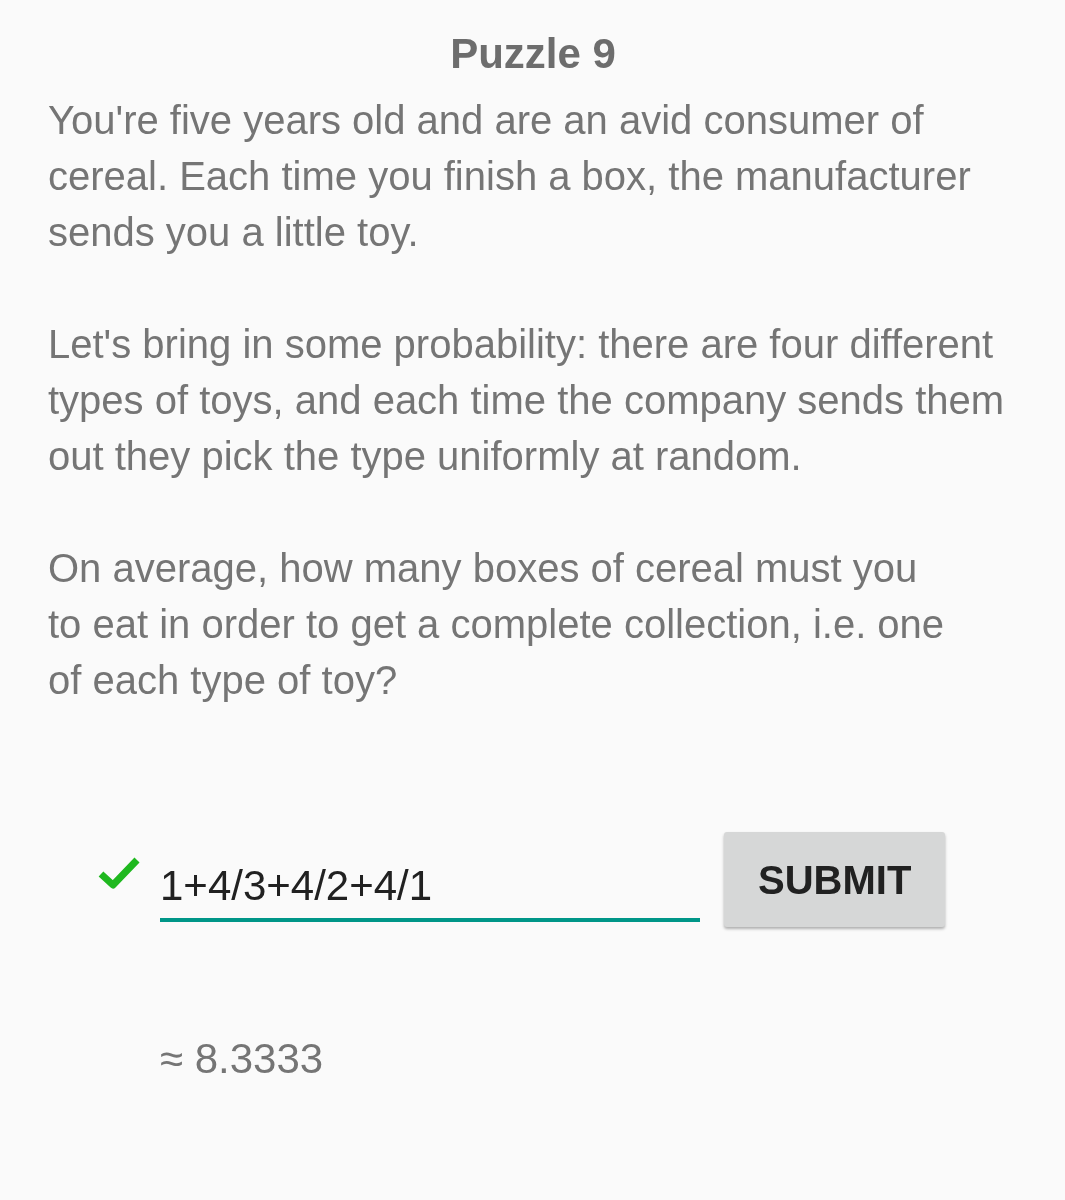 The image size is (1065, 1200). Describe the element at coordinates (242, 1059) in the screenshot. I see `result-text: ≈ 8.3333` at that location.